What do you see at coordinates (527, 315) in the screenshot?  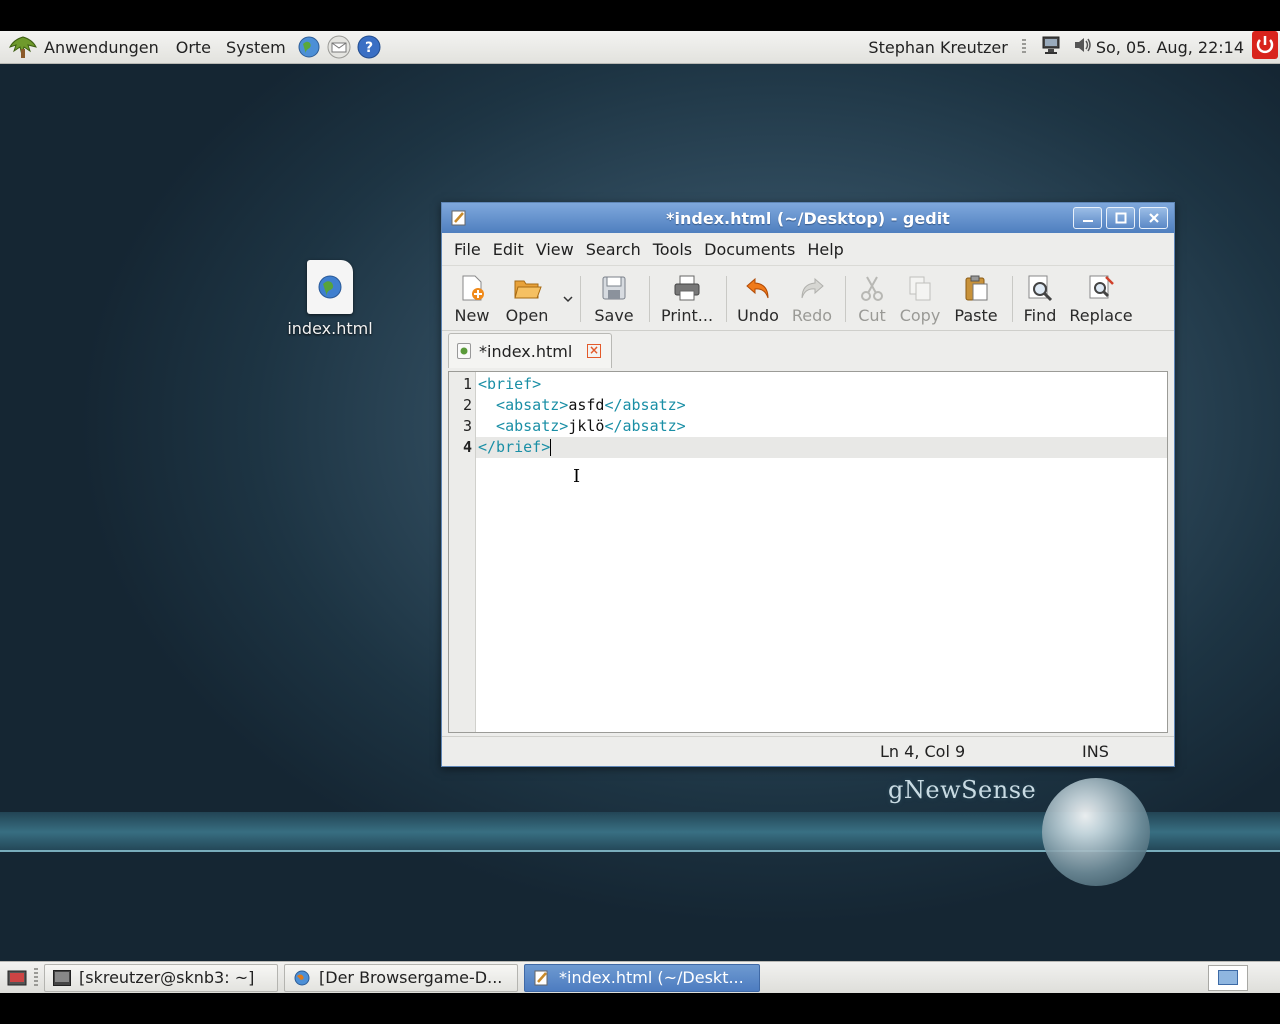 I see `open-label: Open` at bounding box center [527, 315].